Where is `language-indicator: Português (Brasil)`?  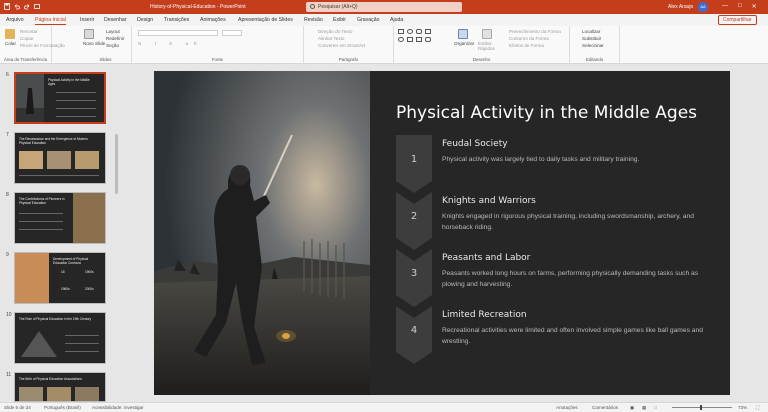 language-indicator: Português (Brasil) is located at coordinates (62, 407).